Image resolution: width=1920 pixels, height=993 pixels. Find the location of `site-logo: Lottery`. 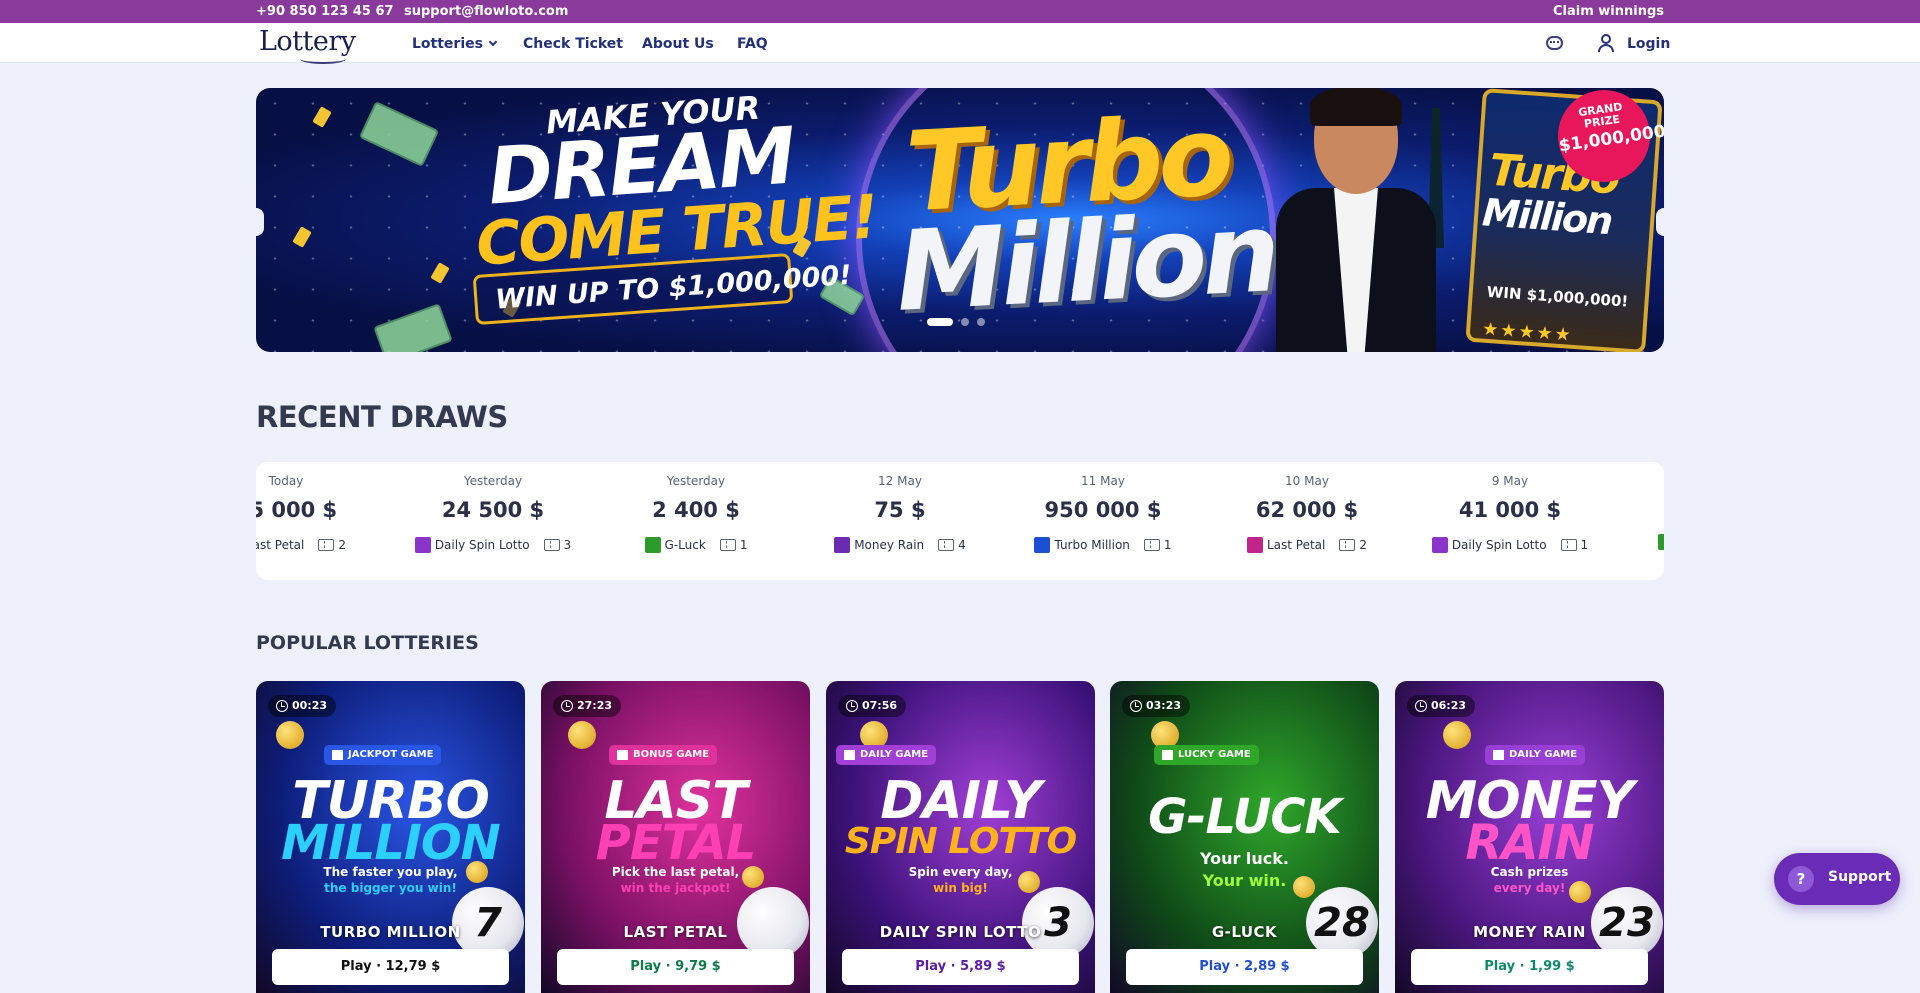

site-logo: Lottery is located at coordinates (307, 41).